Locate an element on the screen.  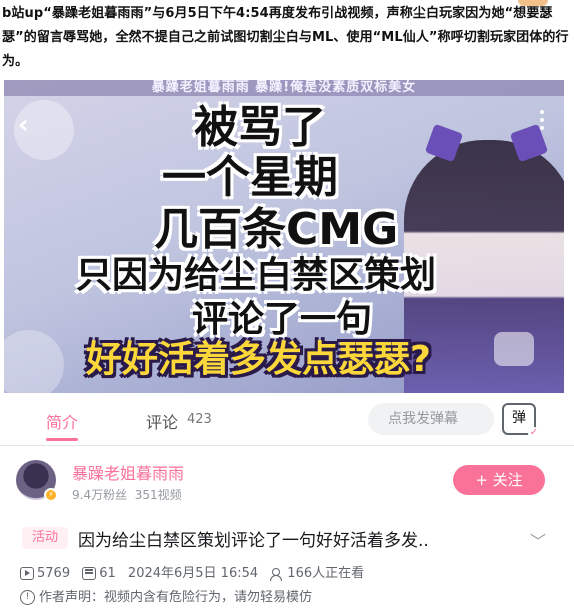
tab-bar: 简介 评论 423 点我发弹幕 弹 ✓ is located at coordinates (287, 420).